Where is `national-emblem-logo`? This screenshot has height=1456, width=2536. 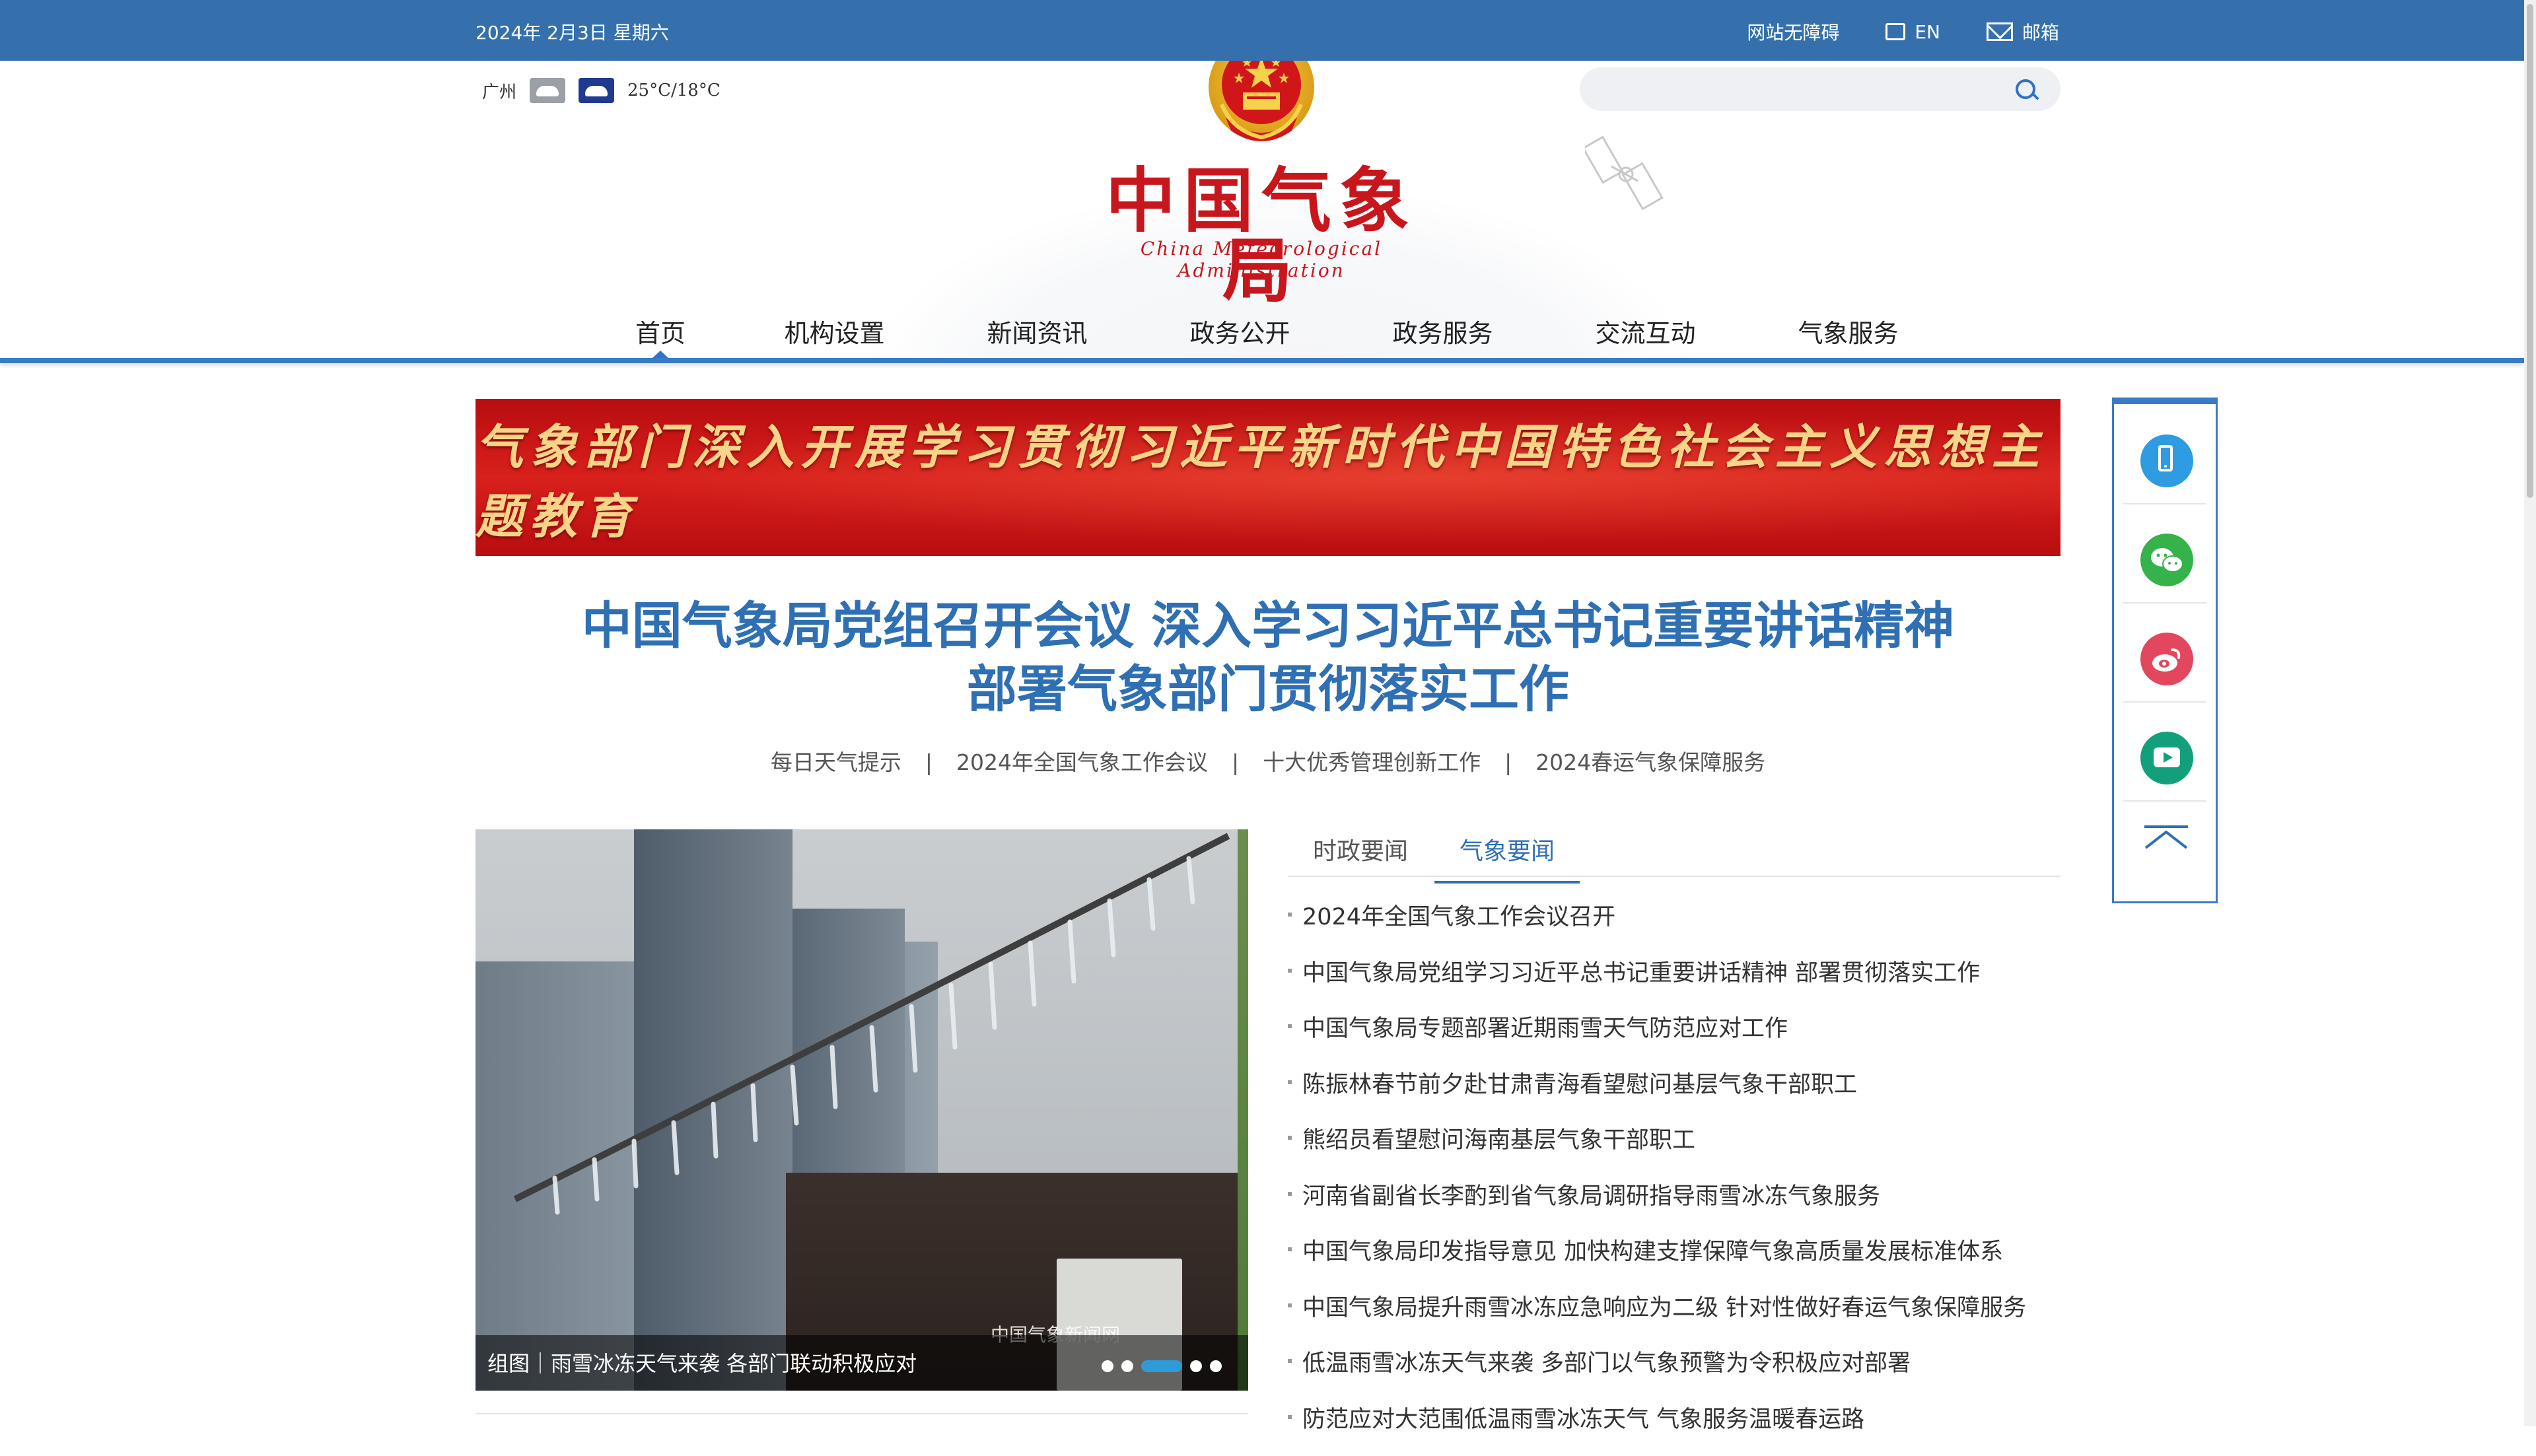 national-emblem-logo is located at coordinates (1261, 105).